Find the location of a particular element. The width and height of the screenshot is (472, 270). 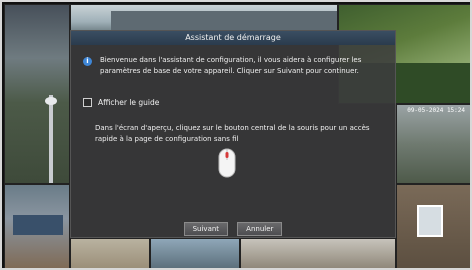

cancel-button: Annuler is located at coordinates (260, 229).